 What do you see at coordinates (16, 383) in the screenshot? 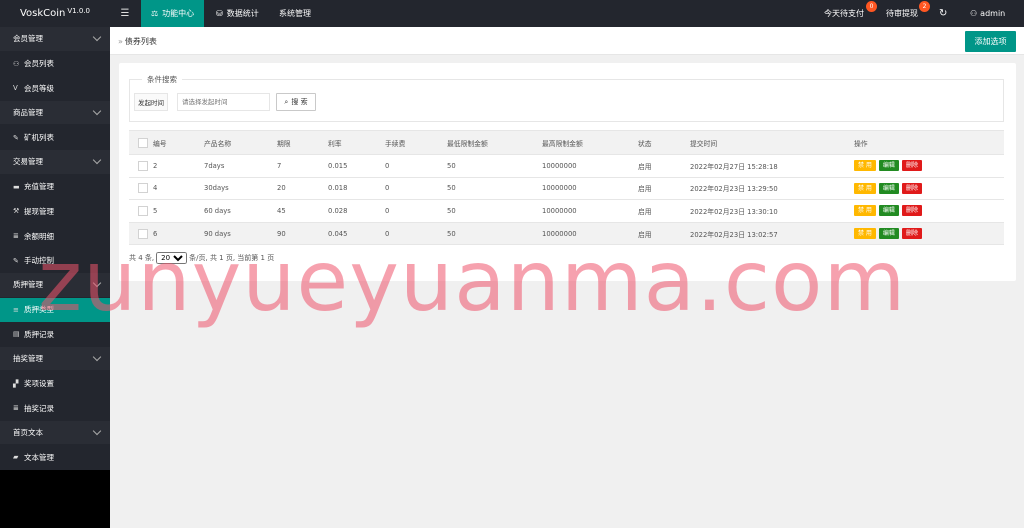
I see `grid-icon: ▞` at bounding box center [16, 383].